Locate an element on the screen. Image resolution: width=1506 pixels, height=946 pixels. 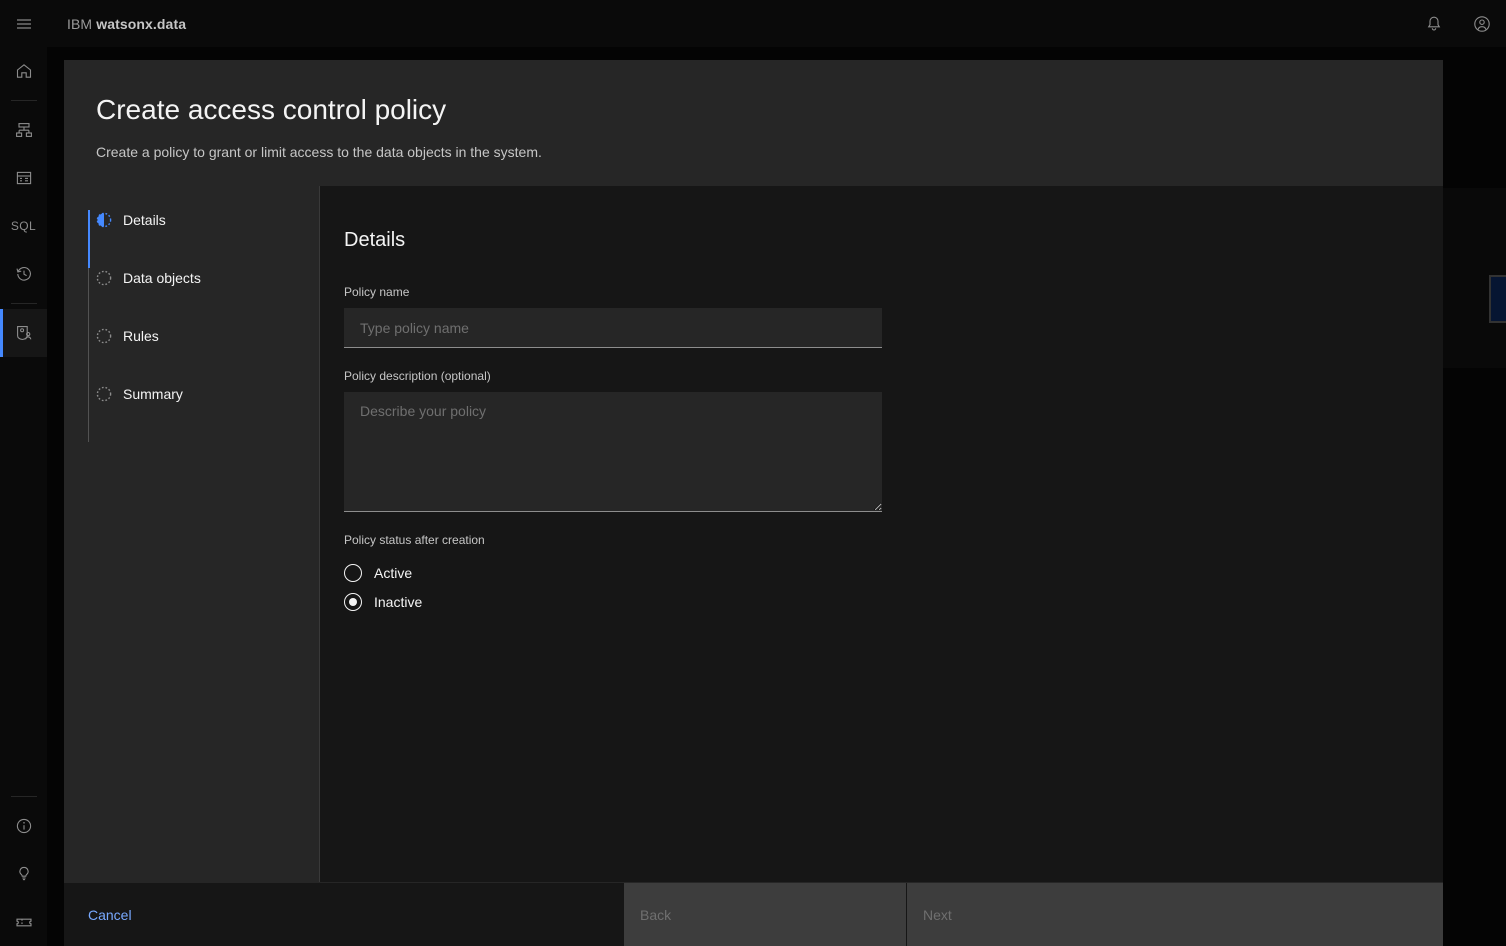
sql-icon: SQL is located at coordinates (23, 226).